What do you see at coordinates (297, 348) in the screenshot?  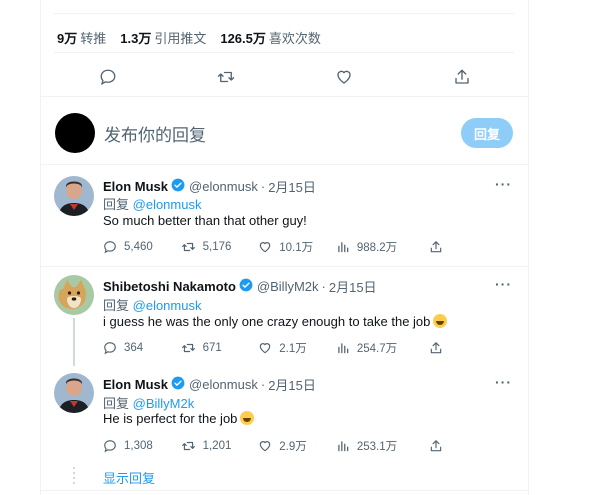 I see `like-action: 2.1万` at bounding box center [297, 348].